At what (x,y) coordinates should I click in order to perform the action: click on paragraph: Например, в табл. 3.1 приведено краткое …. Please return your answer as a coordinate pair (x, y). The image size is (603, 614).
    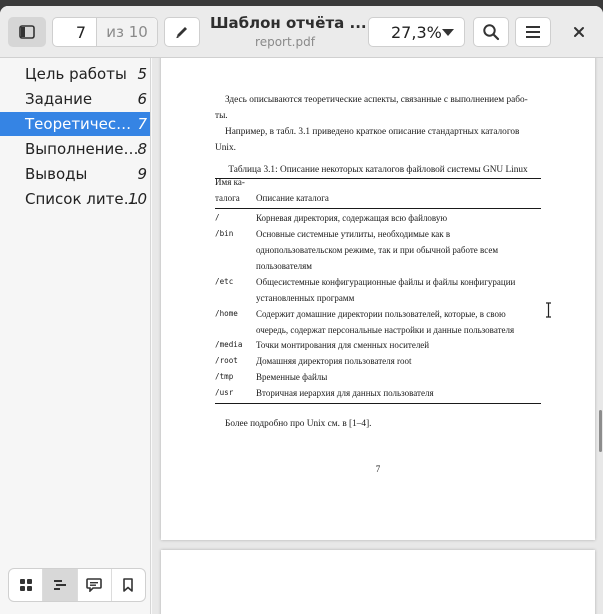
    Looking at the image, I should click on (380, 140).